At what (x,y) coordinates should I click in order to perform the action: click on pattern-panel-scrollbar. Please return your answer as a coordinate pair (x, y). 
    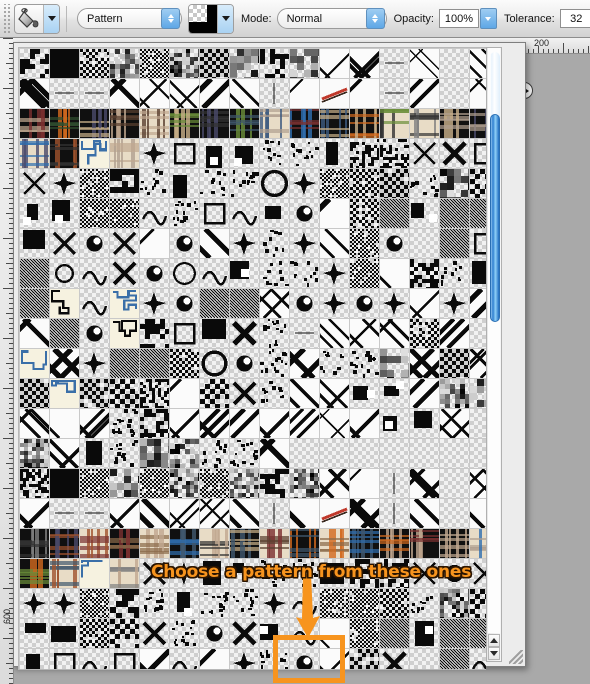
    Looking at the image, I should click on (494, 354).